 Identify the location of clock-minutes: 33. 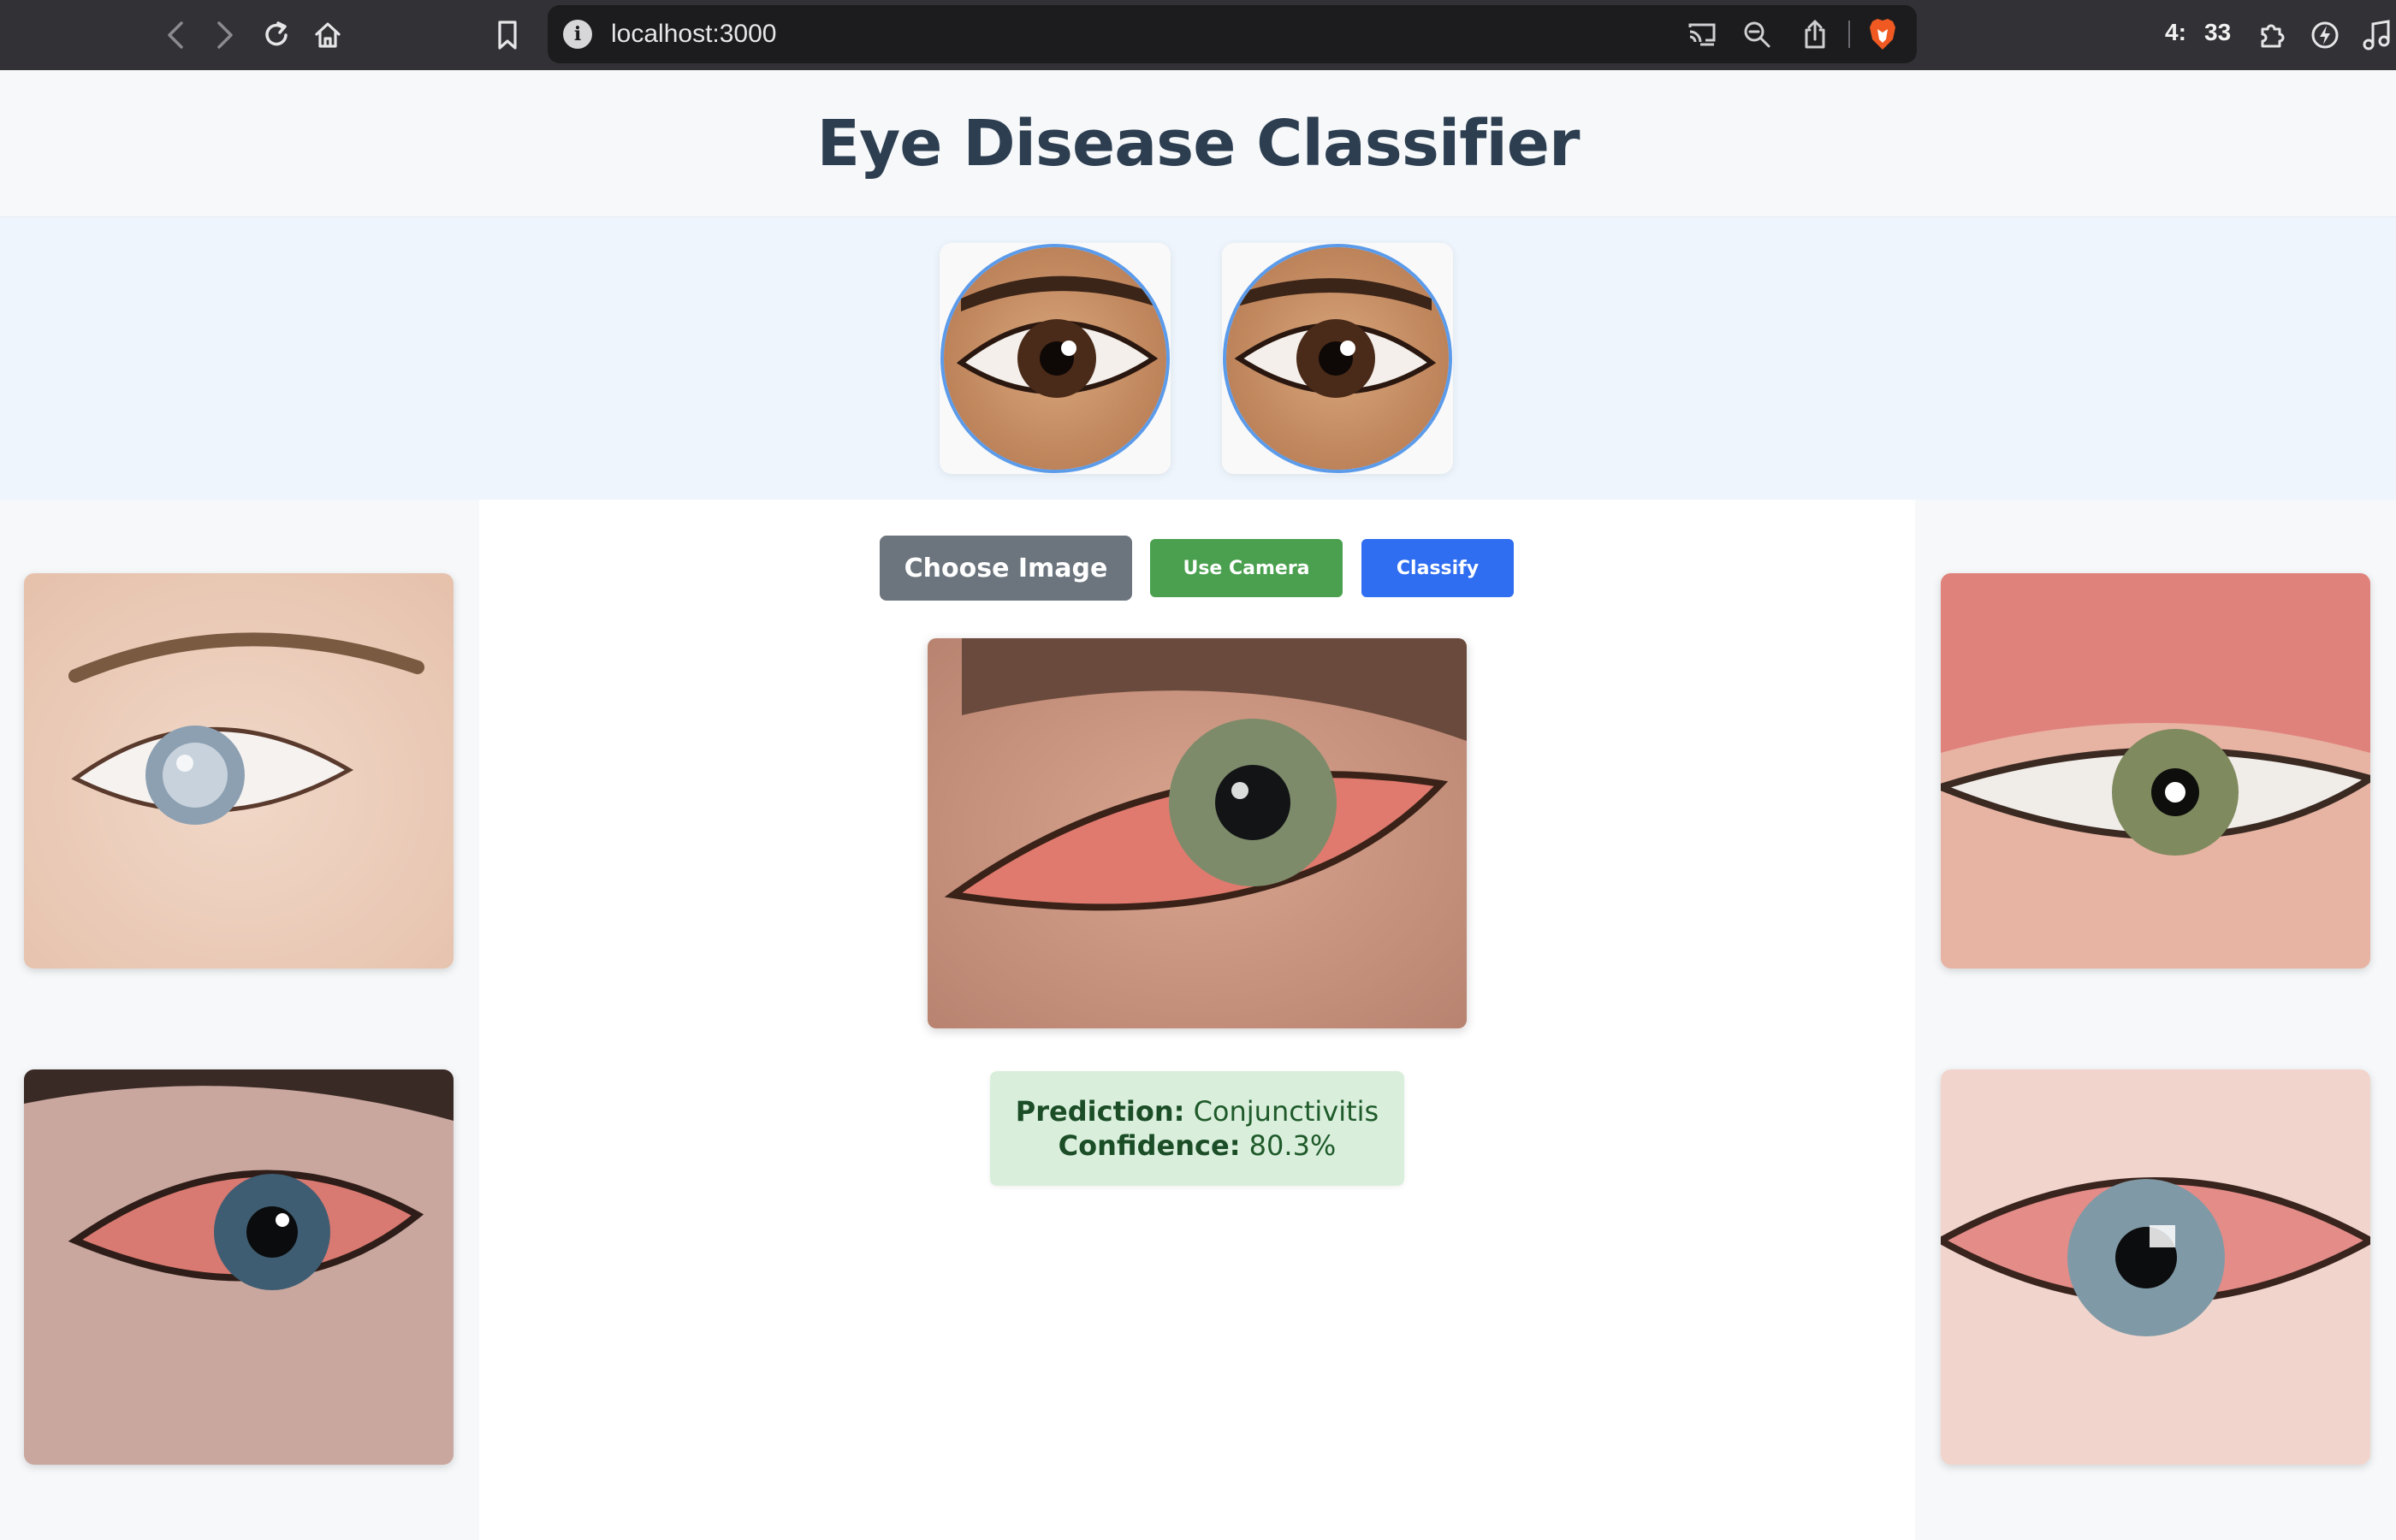
(2218, 32).